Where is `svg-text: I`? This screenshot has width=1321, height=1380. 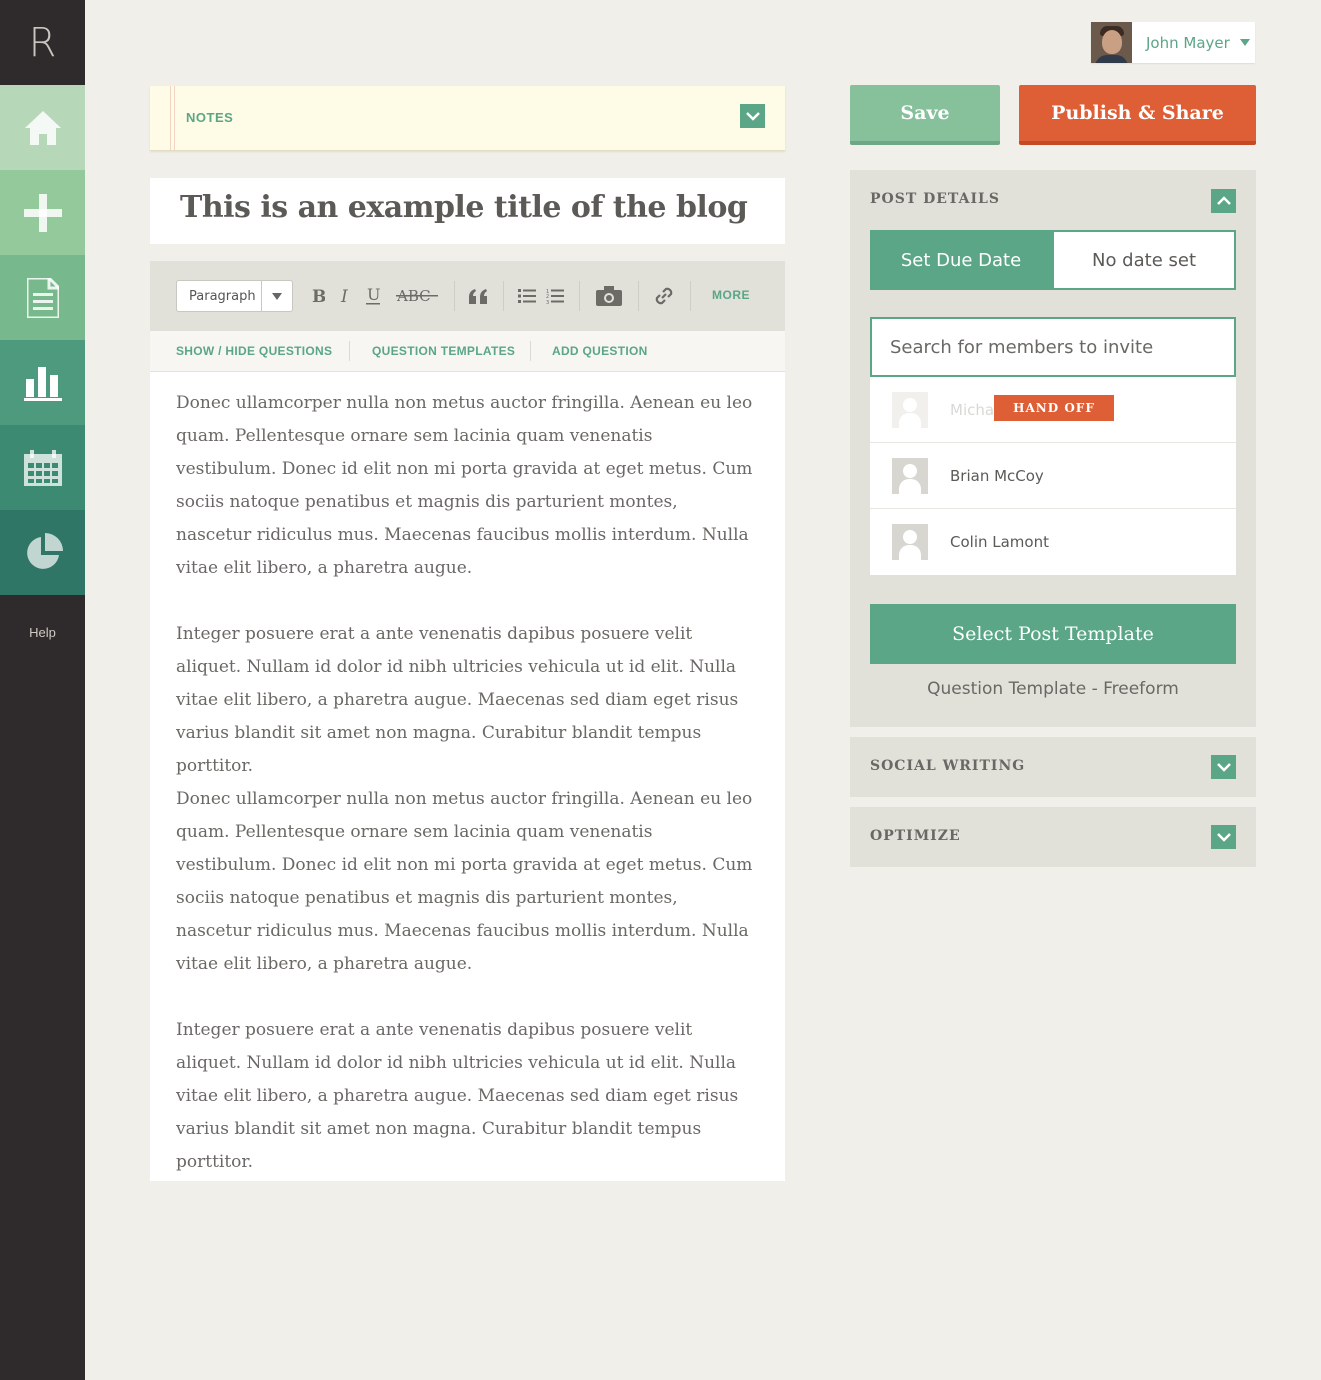
svg-text: I is located at coordinates (344, 296).